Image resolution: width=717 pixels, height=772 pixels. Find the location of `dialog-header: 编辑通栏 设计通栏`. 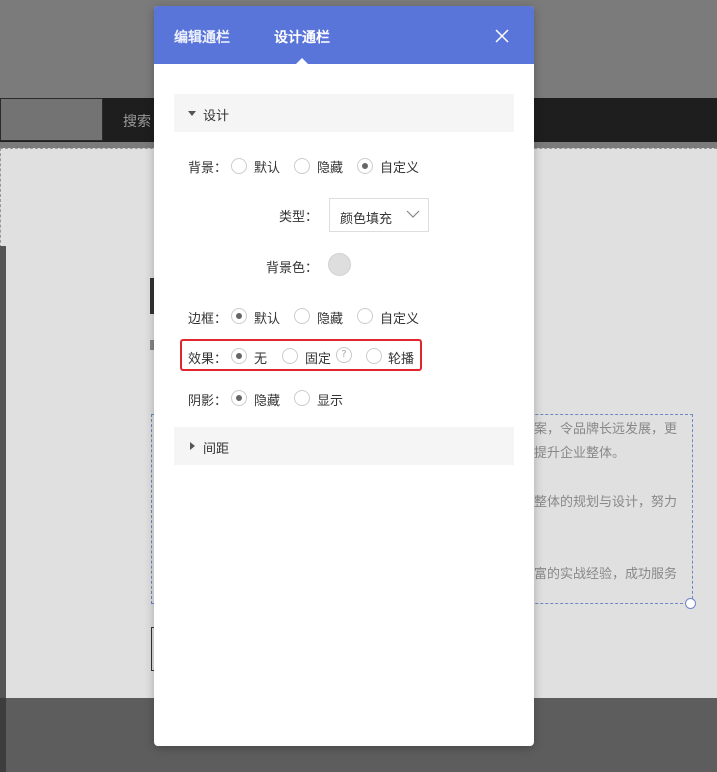

dialog-header: 编辑通栏 设计通栏 is located at coordinates (344, 35).